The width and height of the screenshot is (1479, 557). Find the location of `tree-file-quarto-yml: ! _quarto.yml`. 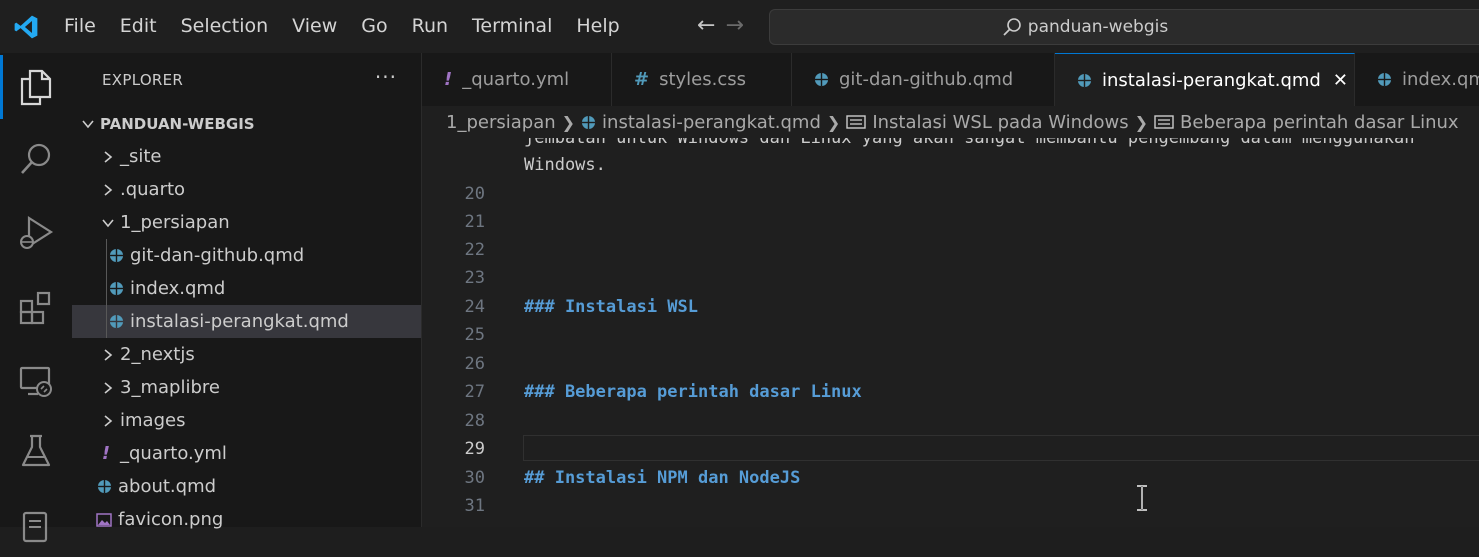

tree-file-quarto-yml: ! _quarto.yml is located at coordinates (246, 453).